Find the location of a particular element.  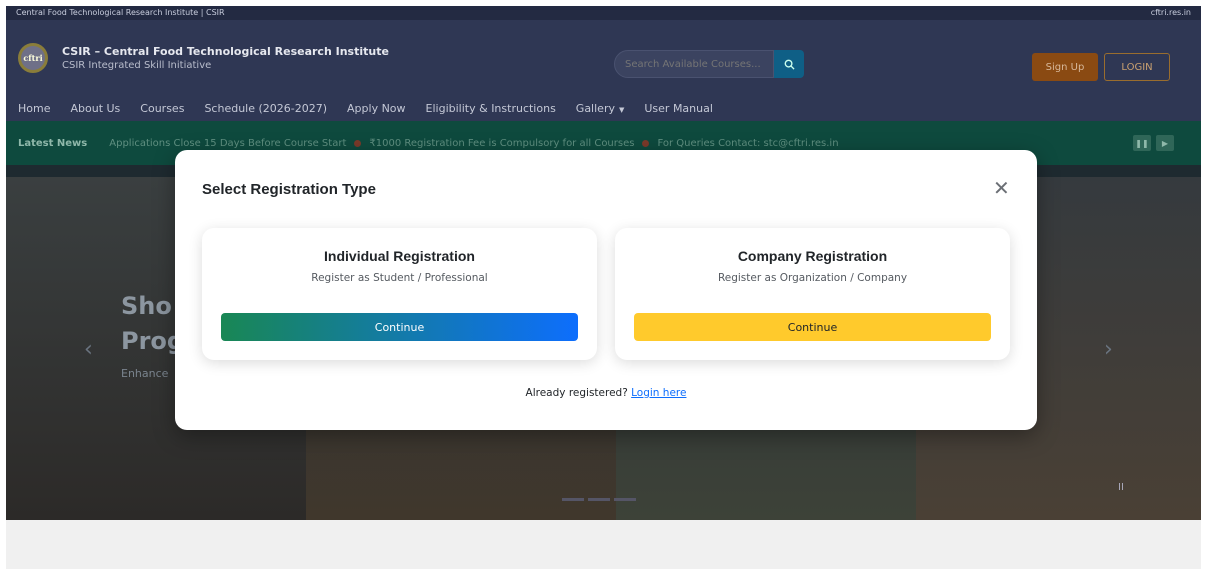

individual-card-subtitle: Register as Student / Professional is located at coordinates (399, 278).